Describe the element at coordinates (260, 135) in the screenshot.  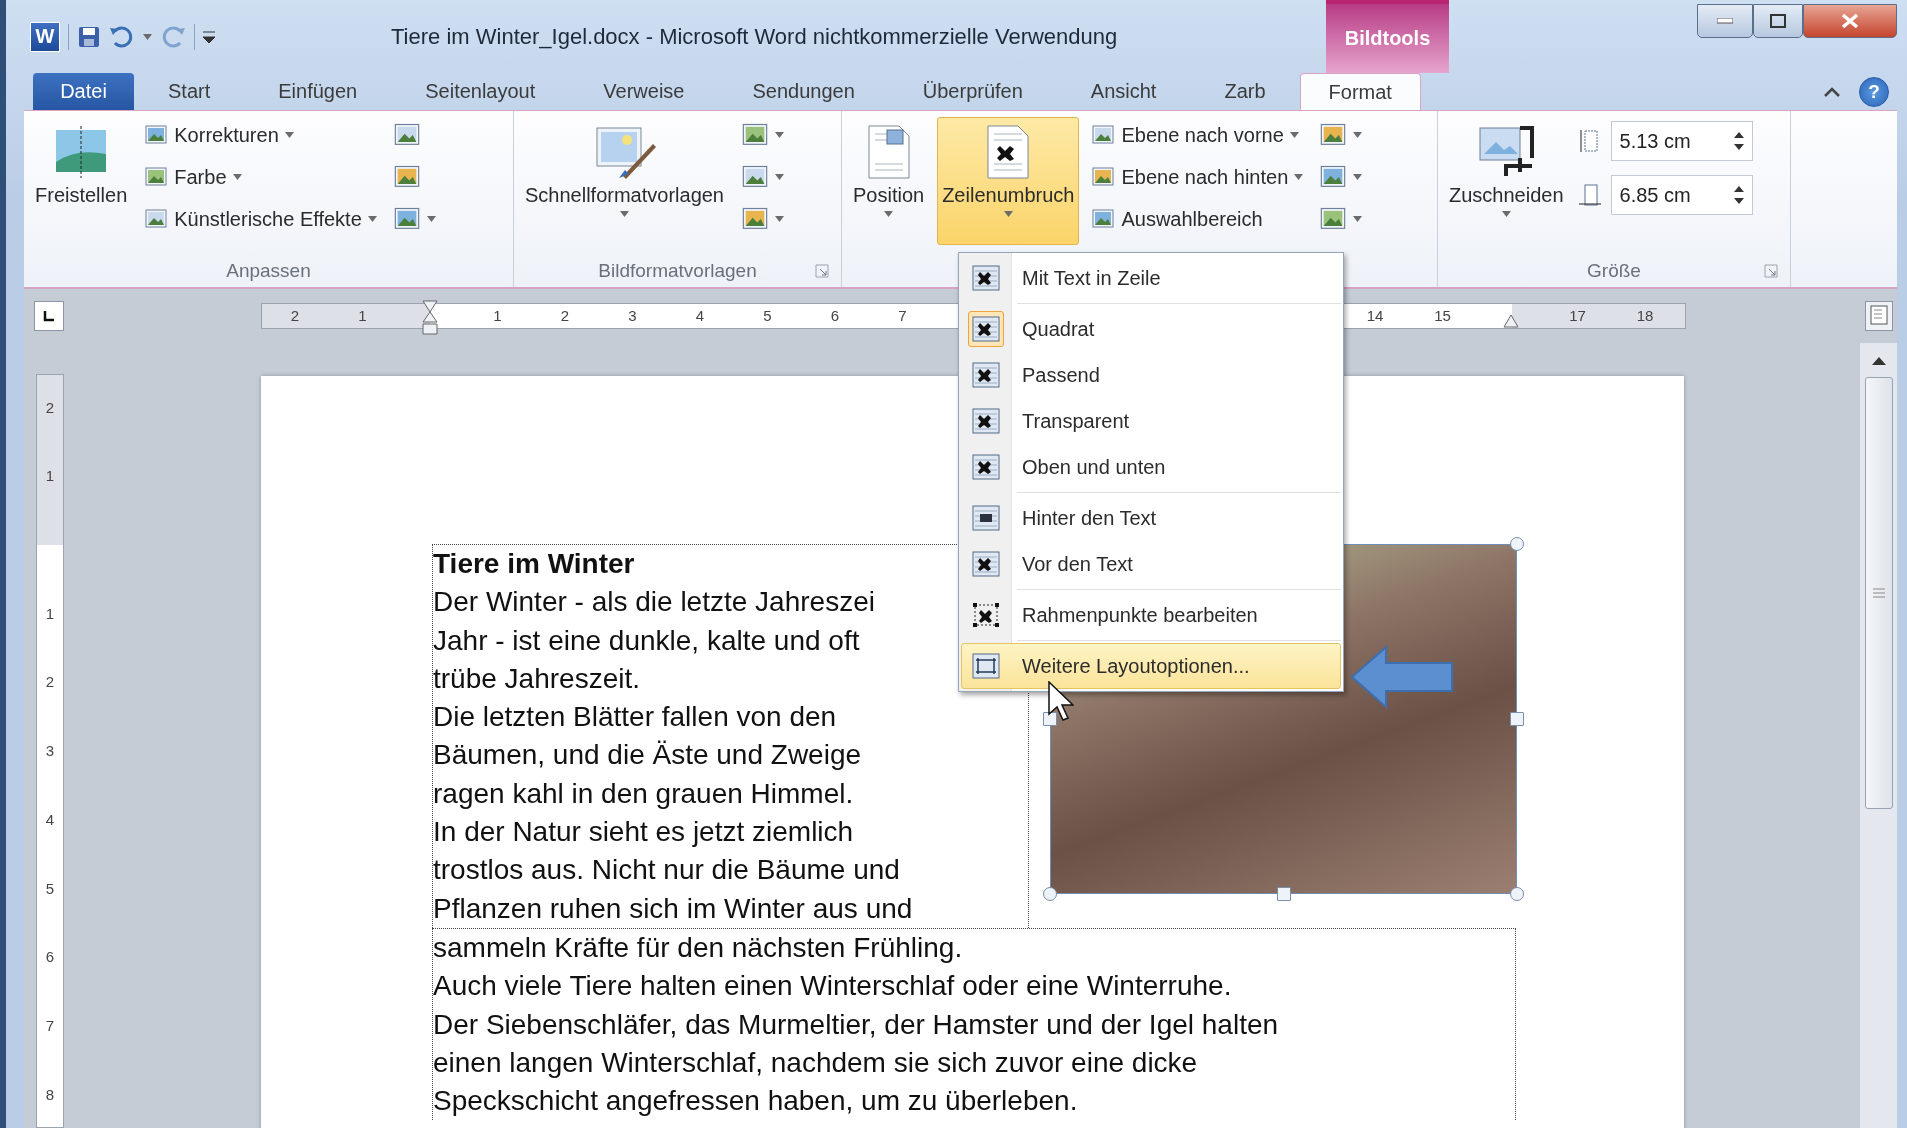
I see `ribbon-button: Korrekturen` at that location.